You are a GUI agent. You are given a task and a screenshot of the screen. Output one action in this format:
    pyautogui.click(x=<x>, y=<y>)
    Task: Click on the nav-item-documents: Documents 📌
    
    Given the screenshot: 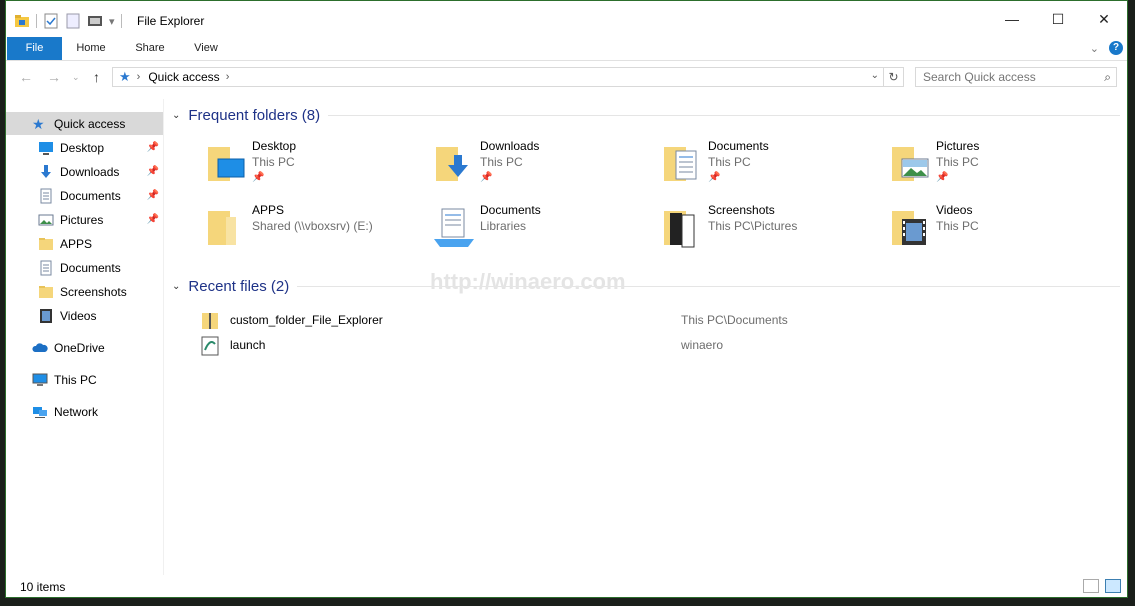 What is the action you would take?
    pyautogui.click(x=84, y=195)
    